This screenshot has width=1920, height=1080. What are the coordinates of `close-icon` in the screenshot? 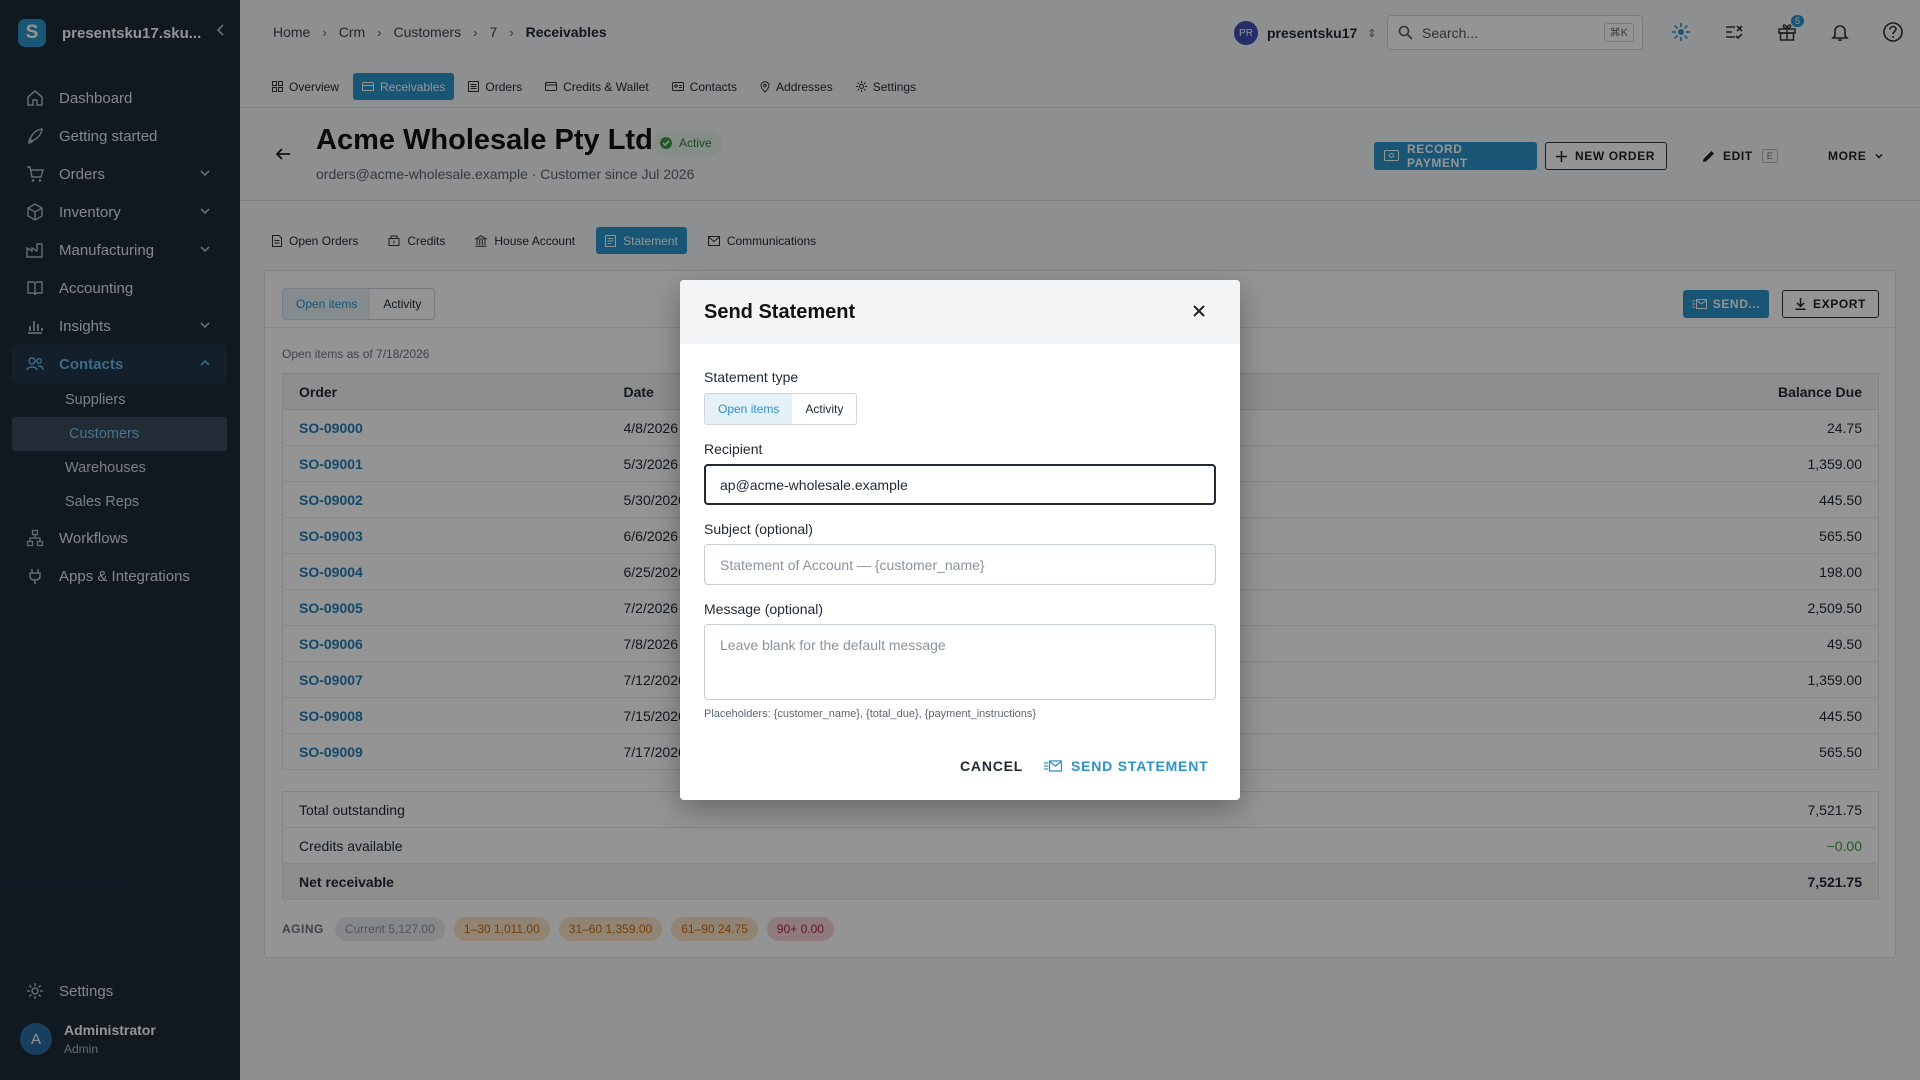 It's located at (1199, 311).